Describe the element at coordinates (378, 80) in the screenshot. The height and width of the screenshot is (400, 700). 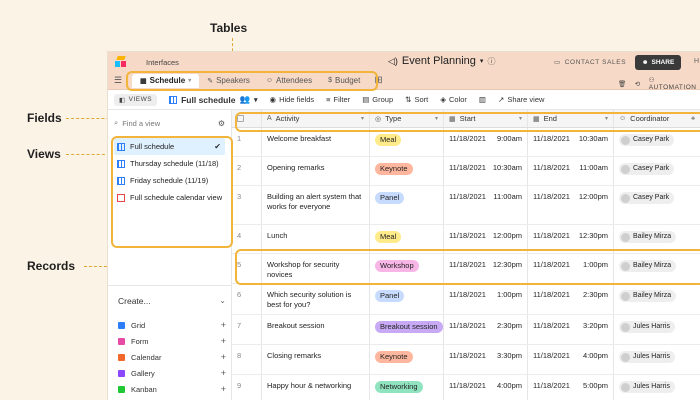
I see `add-table-icon: ⊞` at that location.